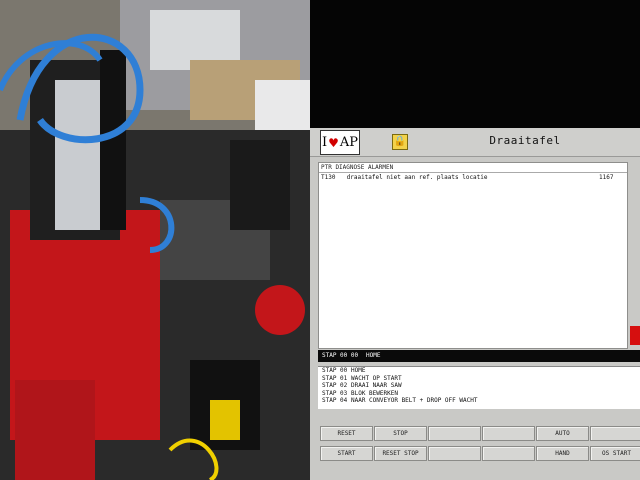  Describe the element at coordinates (373, 355) in the screenshot. I see `step-name: HOME` at that location.